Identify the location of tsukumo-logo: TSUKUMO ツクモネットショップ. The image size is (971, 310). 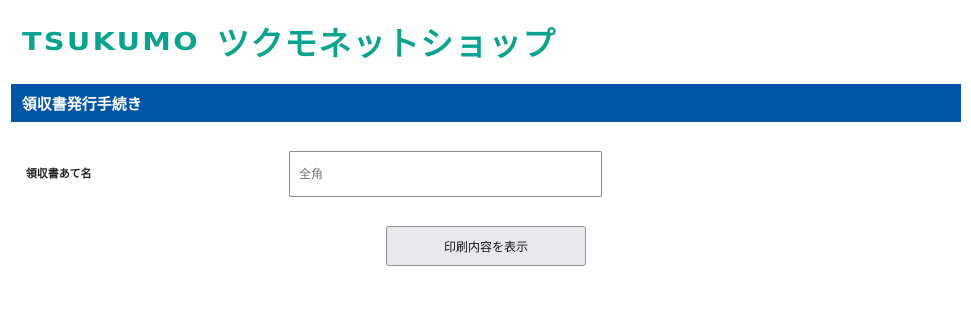
(289, 41).